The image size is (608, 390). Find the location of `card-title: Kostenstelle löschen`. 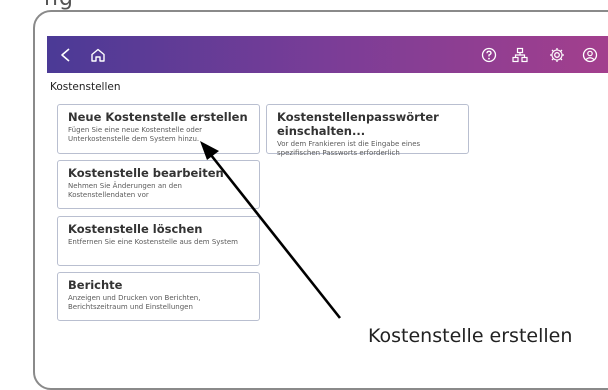

card-title: Kostenstelle löschen is located at coordinates (135, 229).